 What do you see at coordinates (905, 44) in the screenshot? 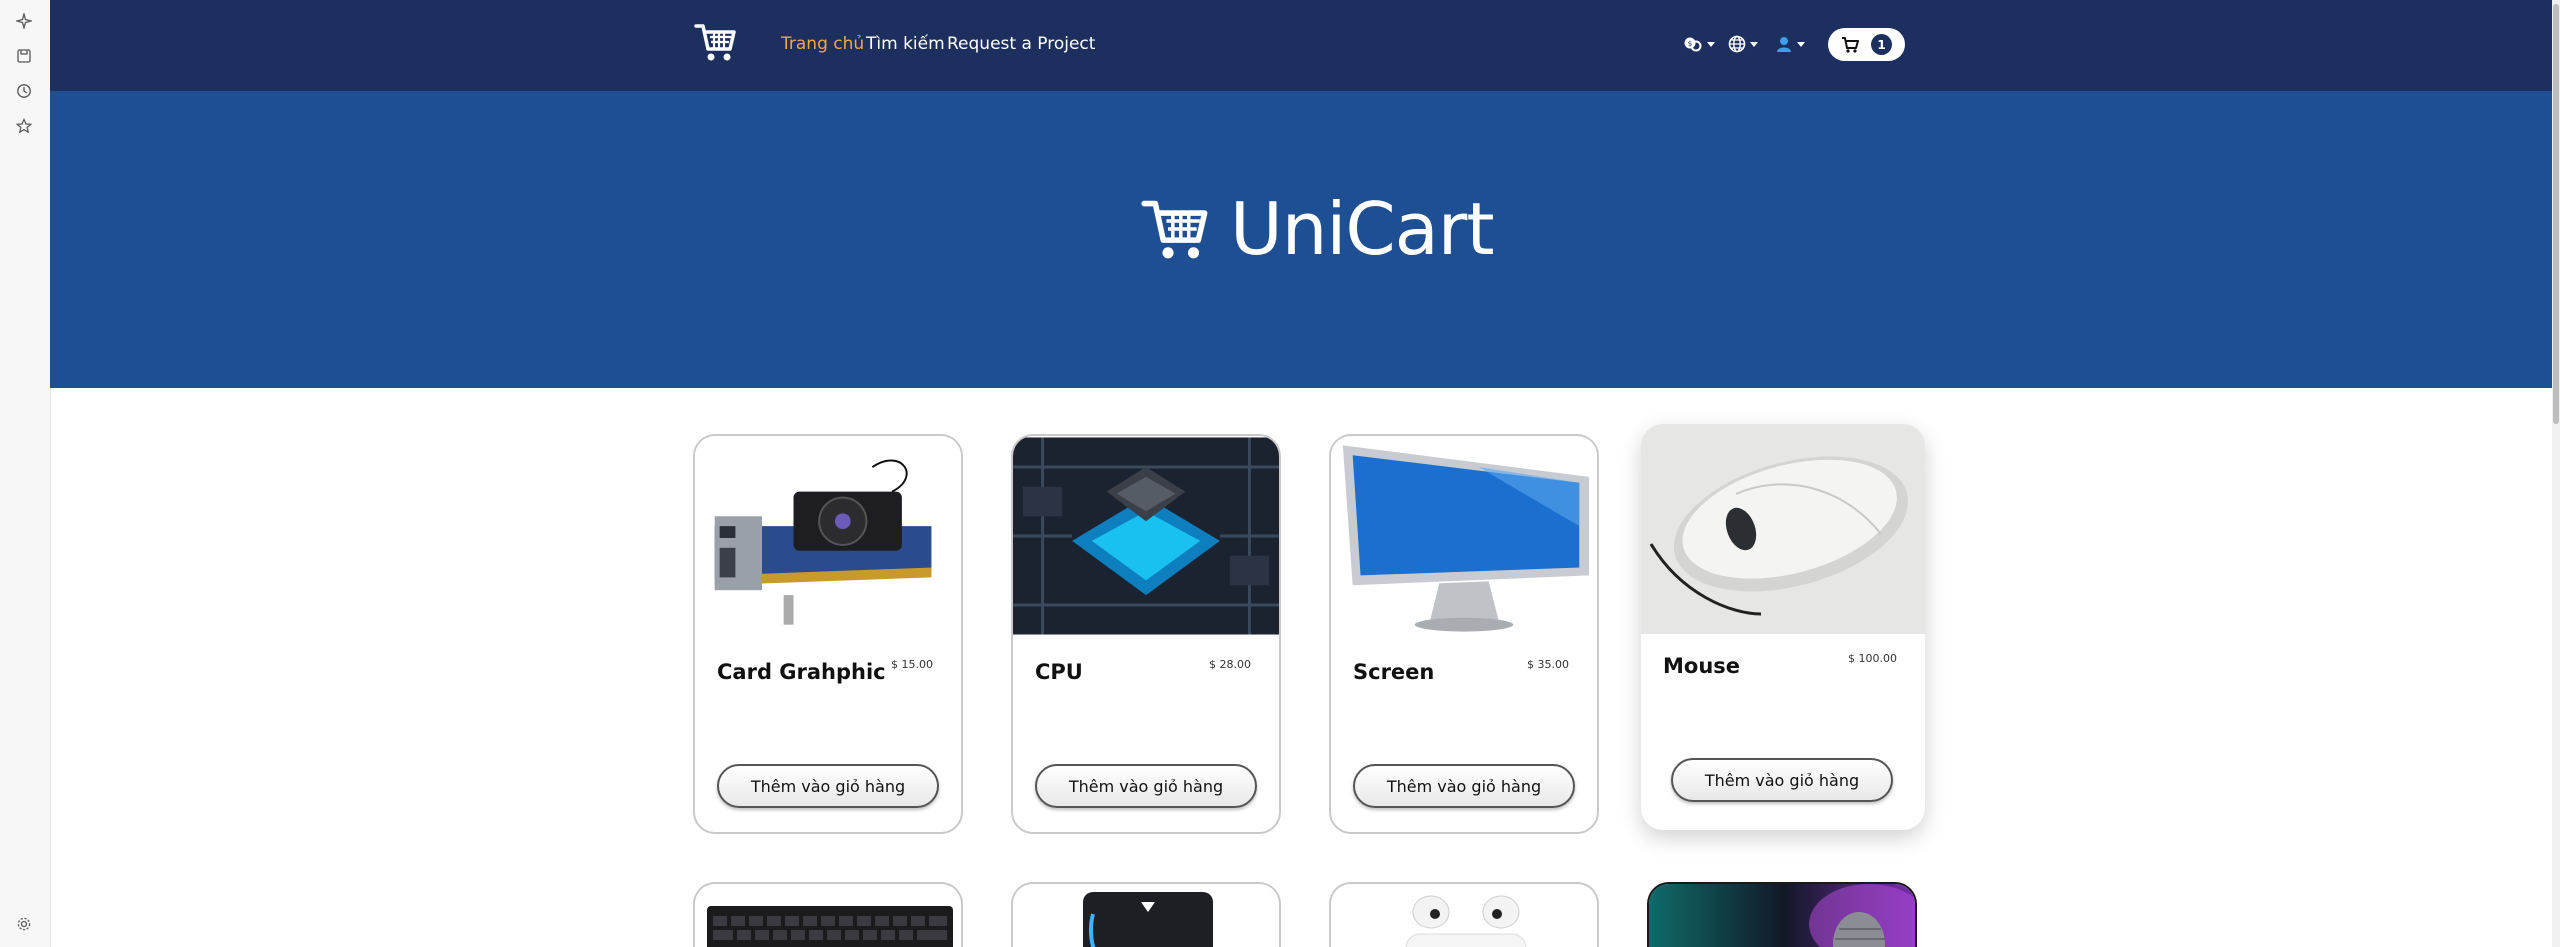
I see `nav-link-search: Tìm kiếm` at bounding box center [905, 44].